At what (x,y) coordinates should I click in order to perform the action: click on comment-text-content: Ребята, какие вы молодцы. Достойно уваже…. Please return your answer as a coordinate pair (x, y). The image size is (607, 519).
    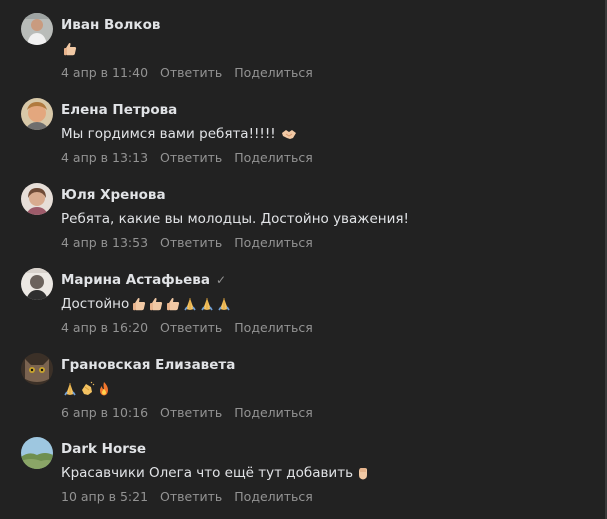
    Looking at the image, I should click on (235, 219).